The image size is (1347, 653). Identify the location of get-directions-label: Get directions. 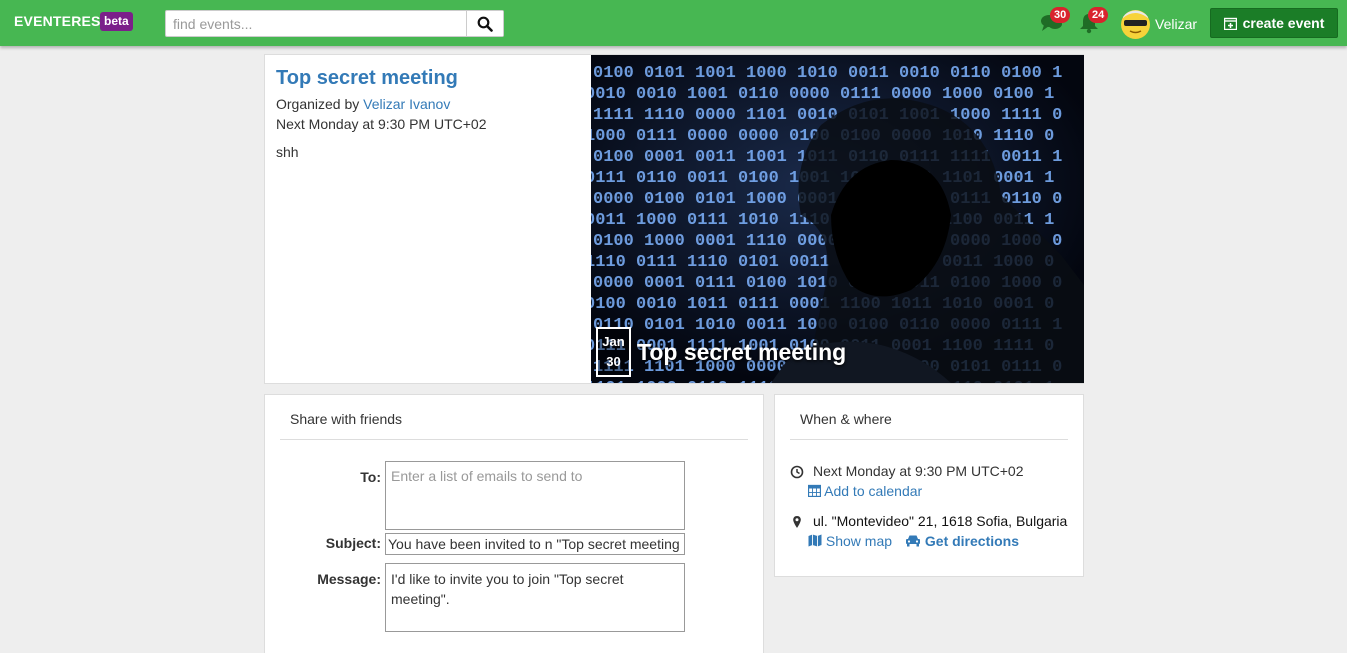
(972, 541).